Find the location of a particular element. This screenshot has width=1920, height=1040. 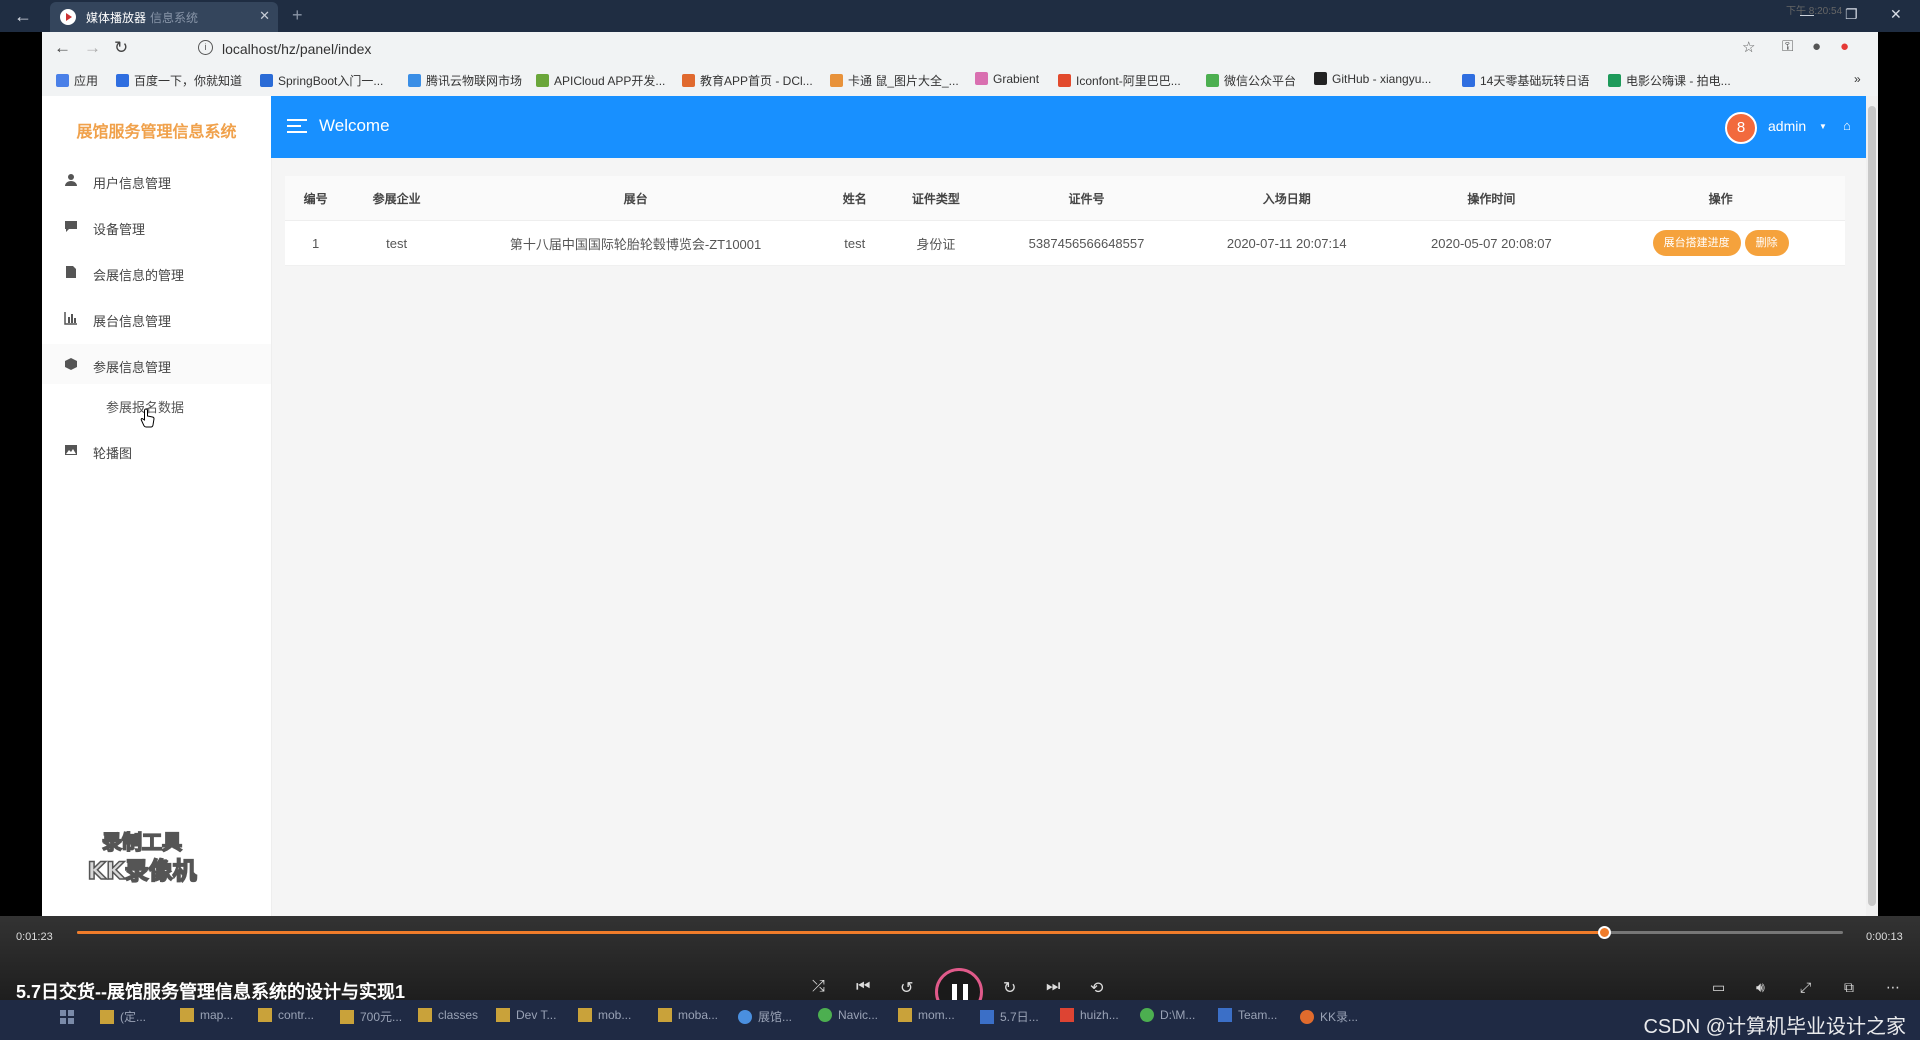

seek-fill is located at coordinates (840, 932).